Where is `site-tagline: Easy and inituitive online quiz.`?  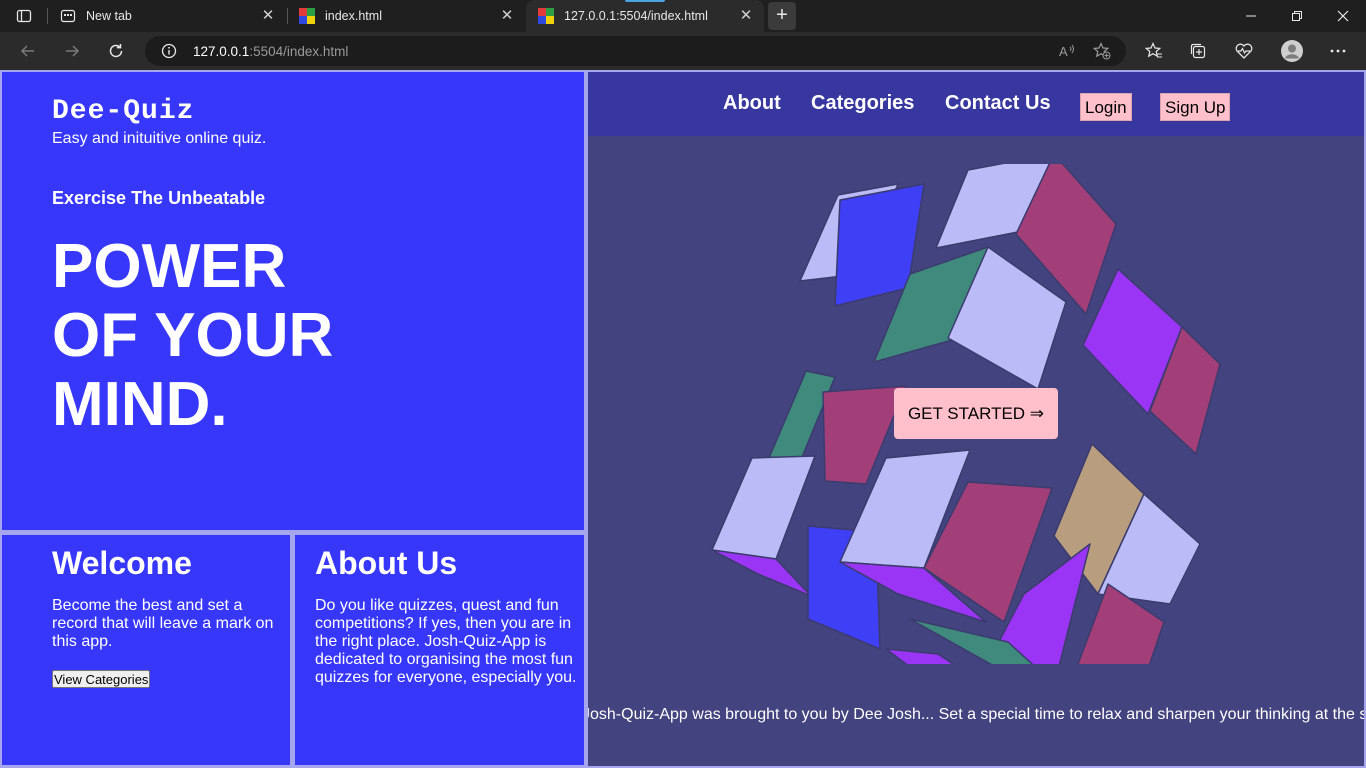
site-tagline: Easy and inituitive online quiz. is located at coordinates (159, 138).